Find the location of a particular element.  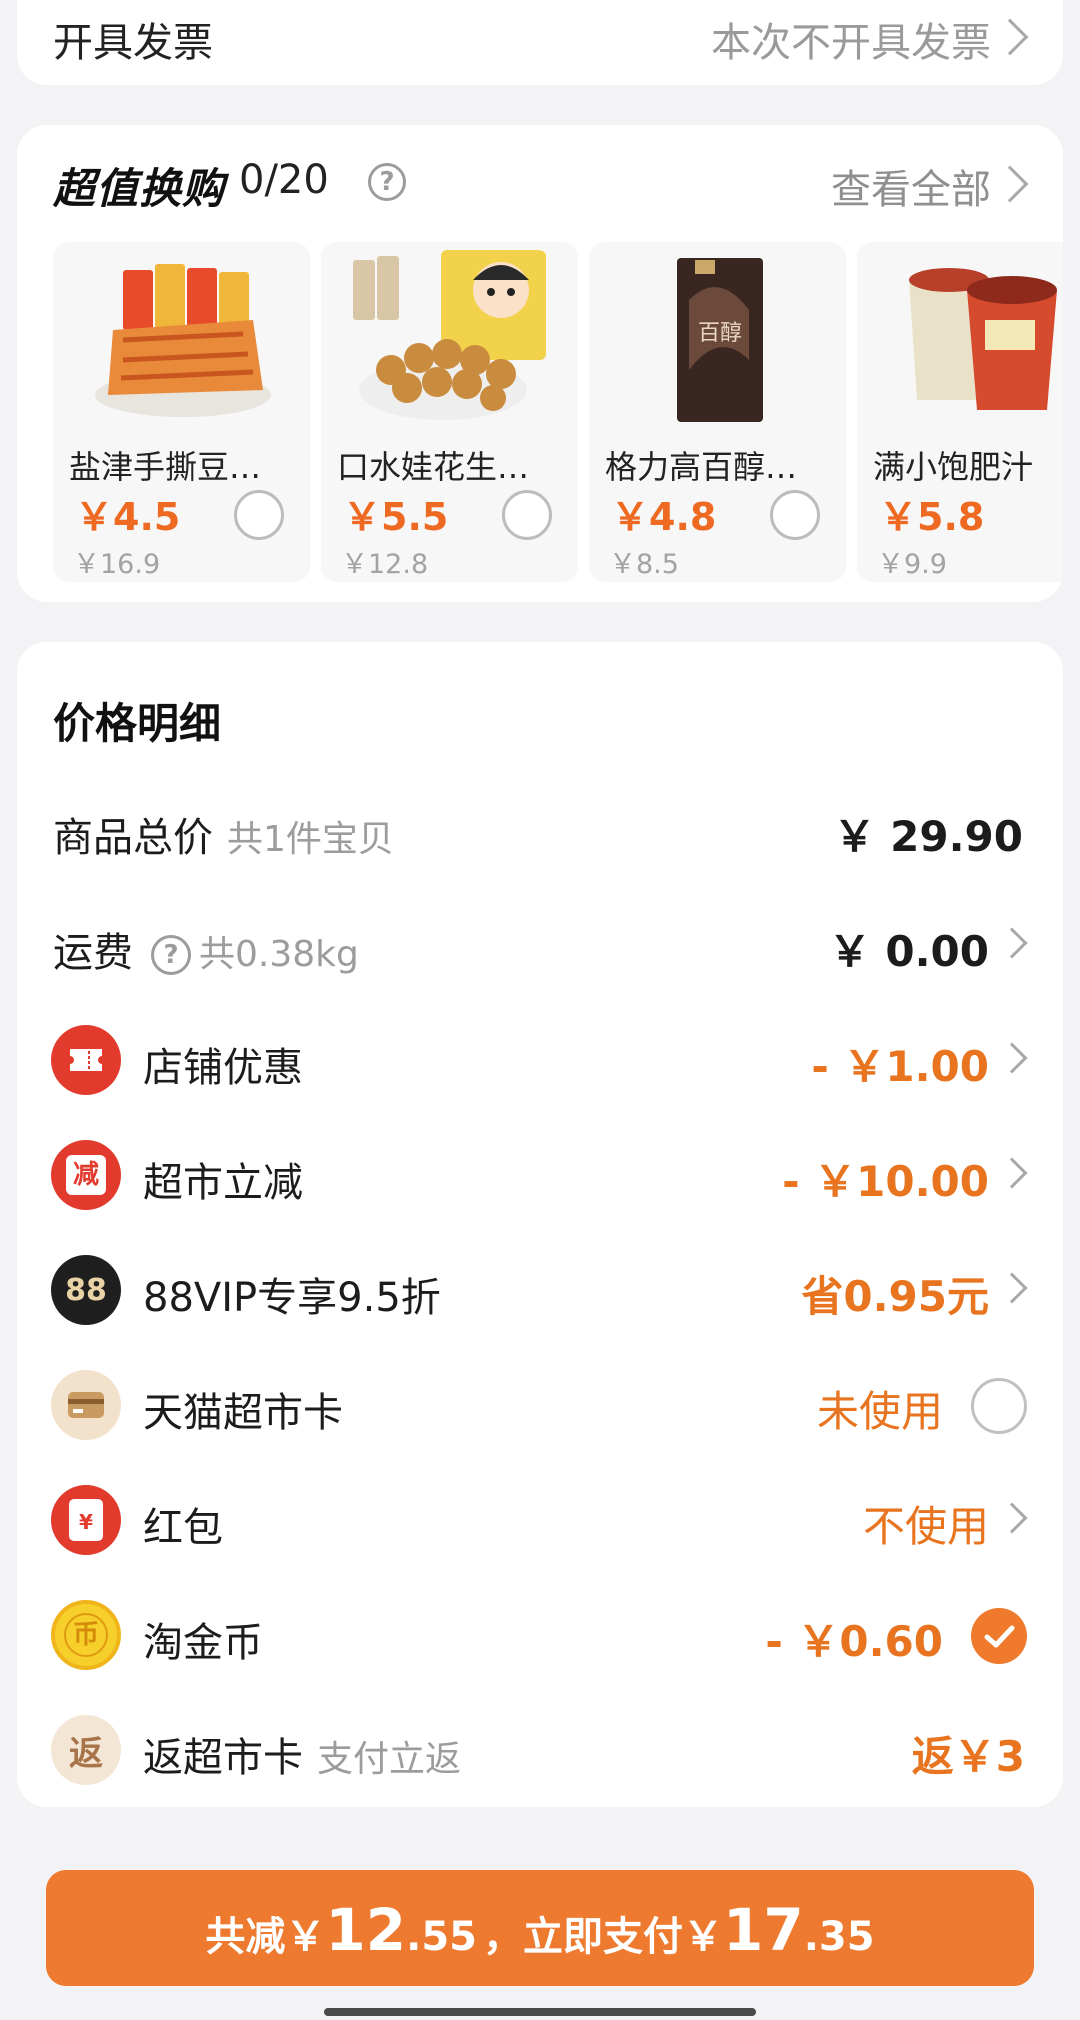

red-packet-icon-text: ¥ is located at coordinates (86, 1520).